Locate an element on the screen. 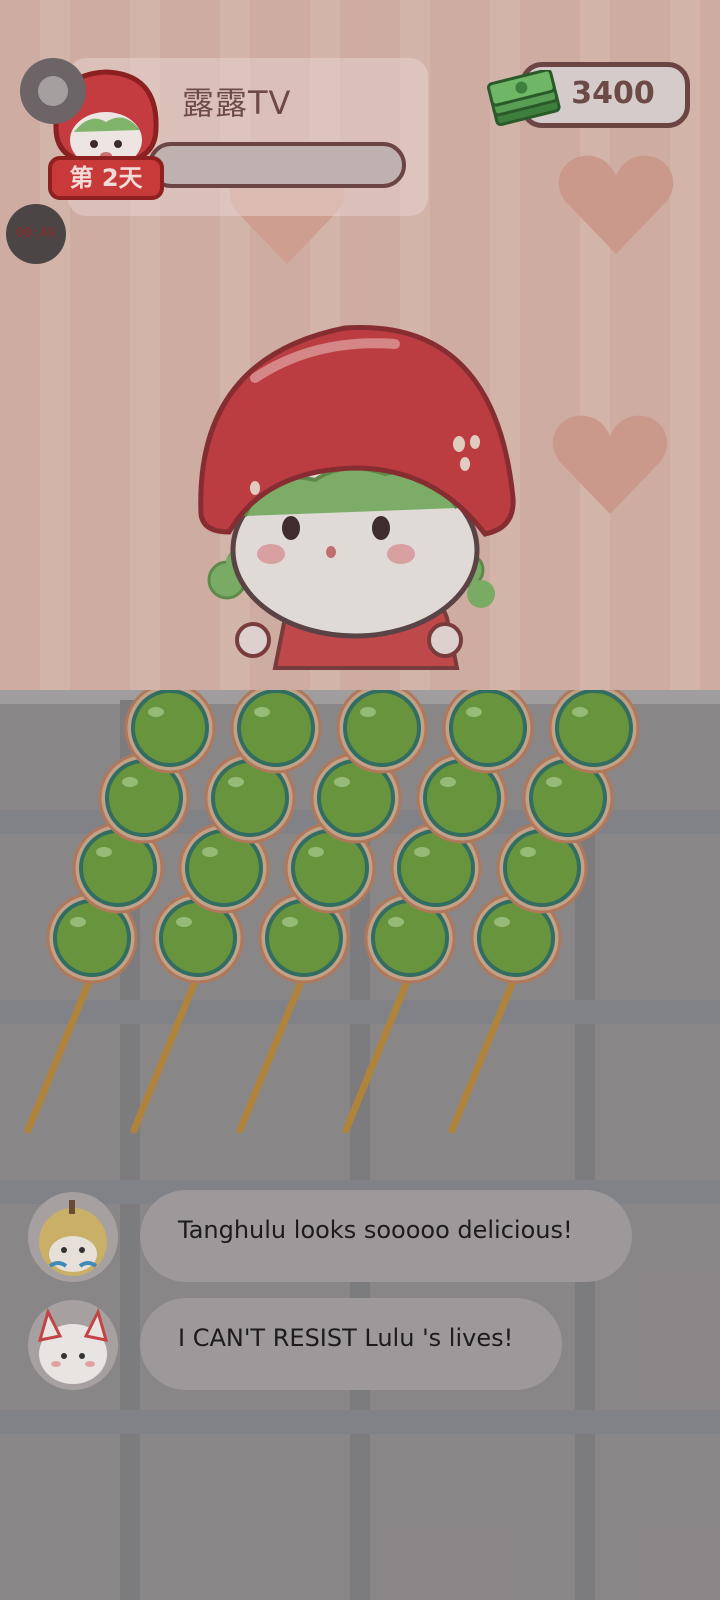 This screenshot has width=720, height=1600. chat-message: I CAN'T RESIST Lulu 's lives! is located at coordinates (348, 1344).